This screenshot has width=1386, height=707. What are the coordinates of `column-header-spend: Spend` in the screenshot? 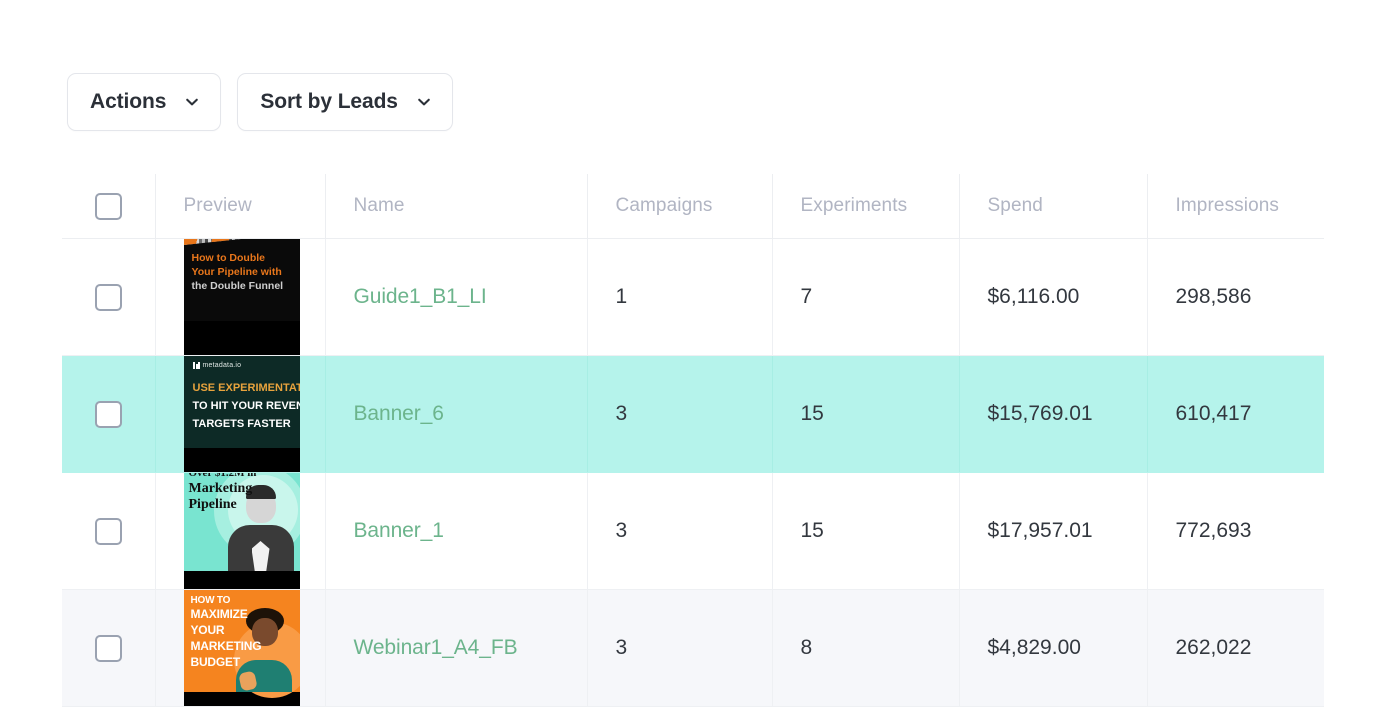 It's located at (1053, 206).